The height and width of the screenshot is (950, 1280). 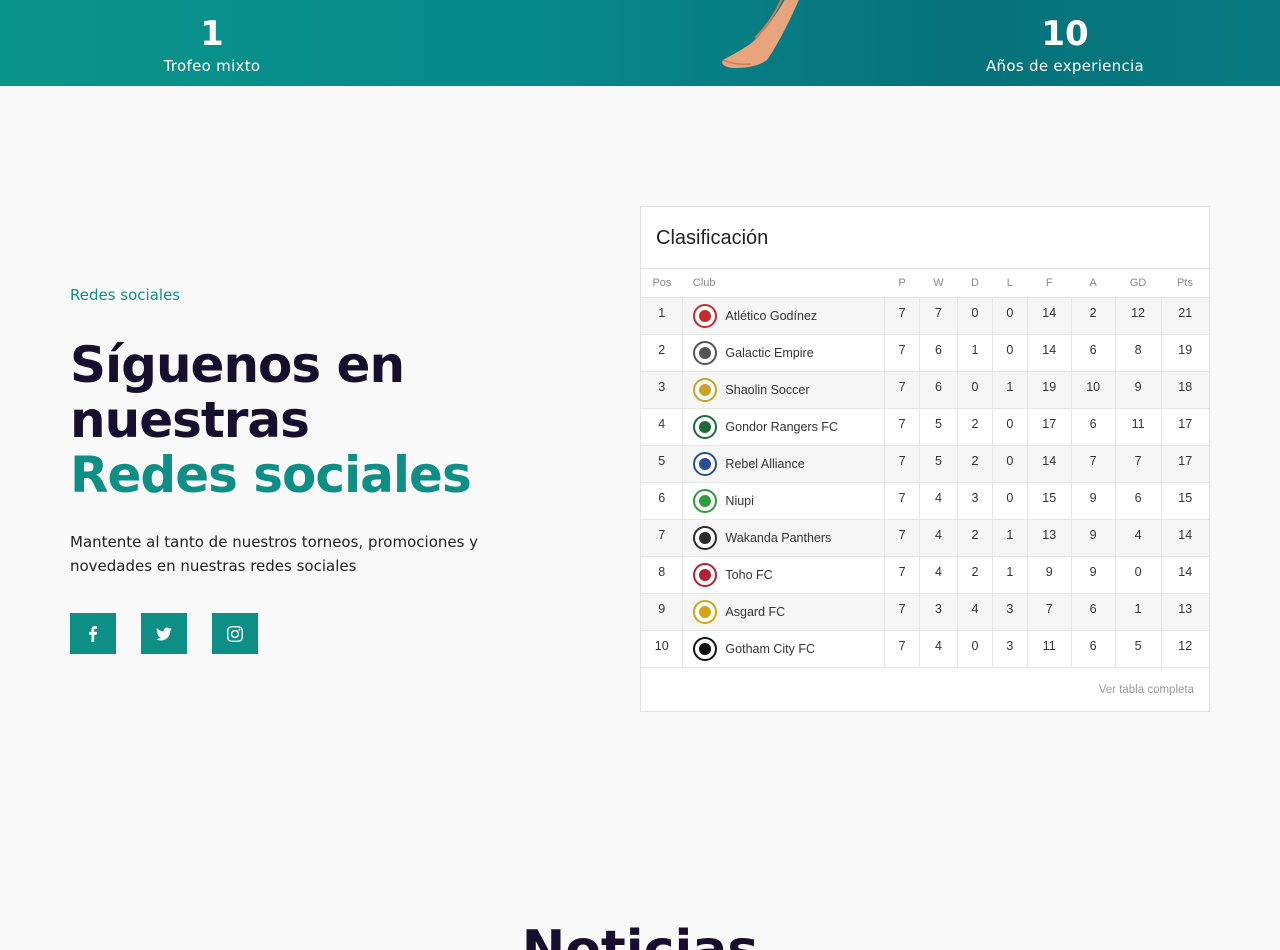 I want to click on club-cell-inner: Wakanda Panthers, so click(x=788, y=537).